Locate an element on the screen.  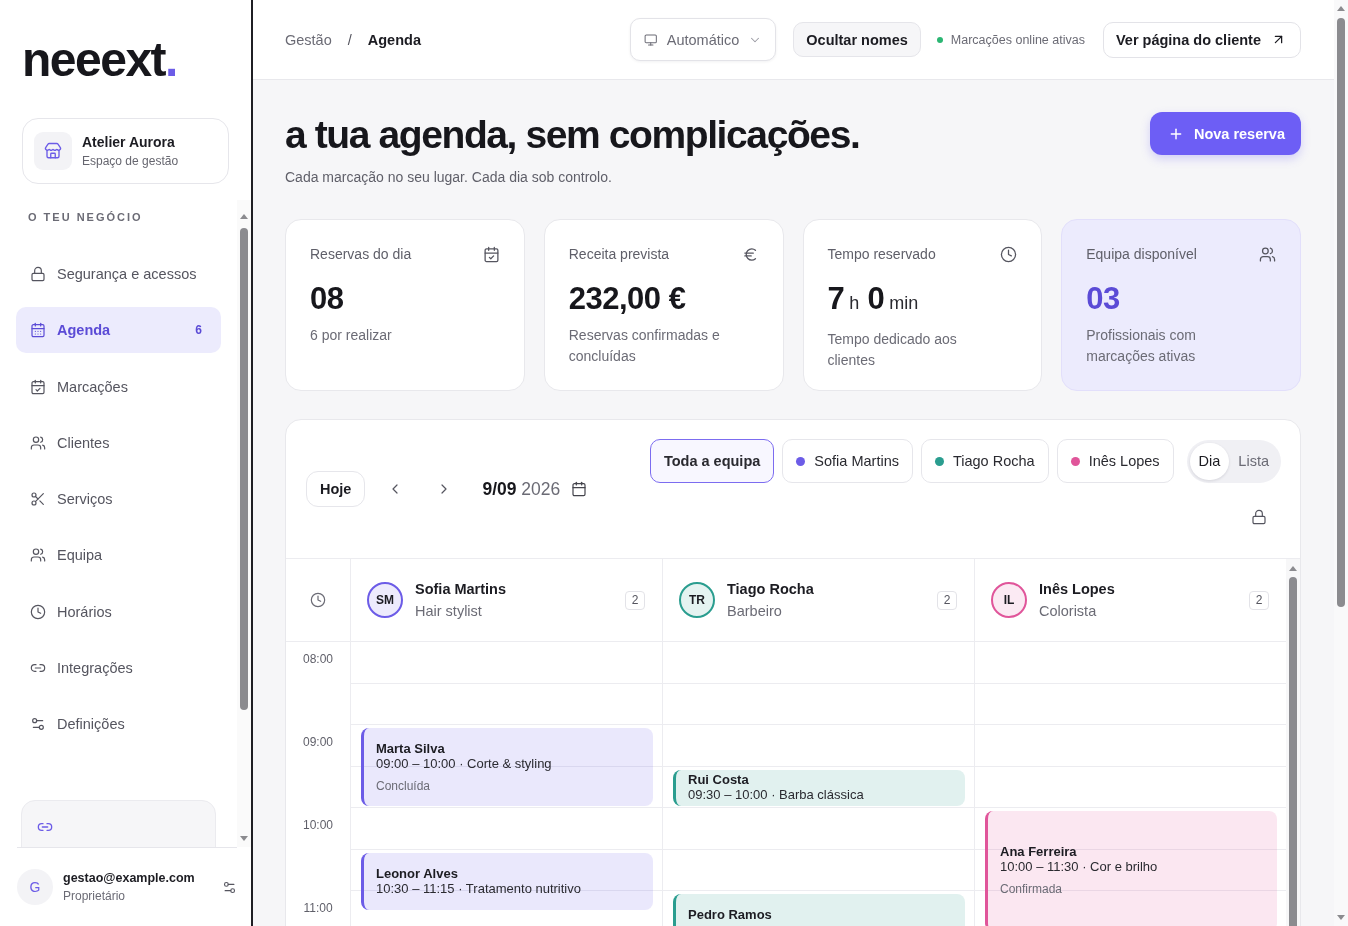
staff-name: Inês Lopes is located at coordinates (1077, 589).